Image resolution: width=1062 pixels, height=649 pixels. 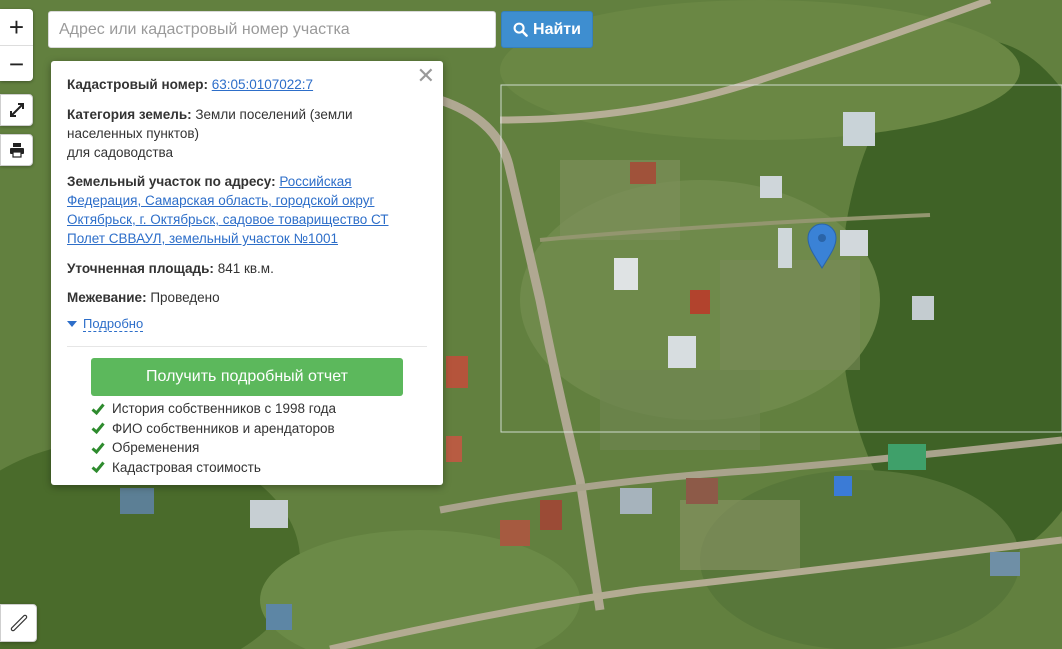 What do you see at coordinates (156, 448) in the screenshot?
I see `feature-text: Обременения` at bounding box center [156, 448].